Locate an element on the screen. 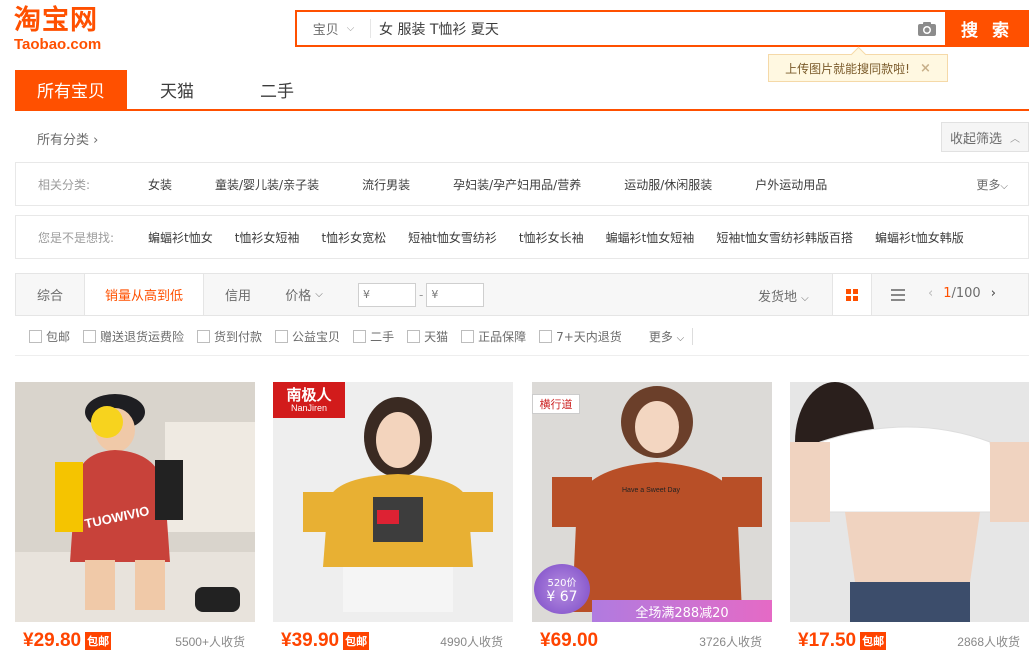 Image resolution: width=1029 pixels, height=660 pixels. free-shipping-badge: 包邮 is located at coordinates (873, 641).